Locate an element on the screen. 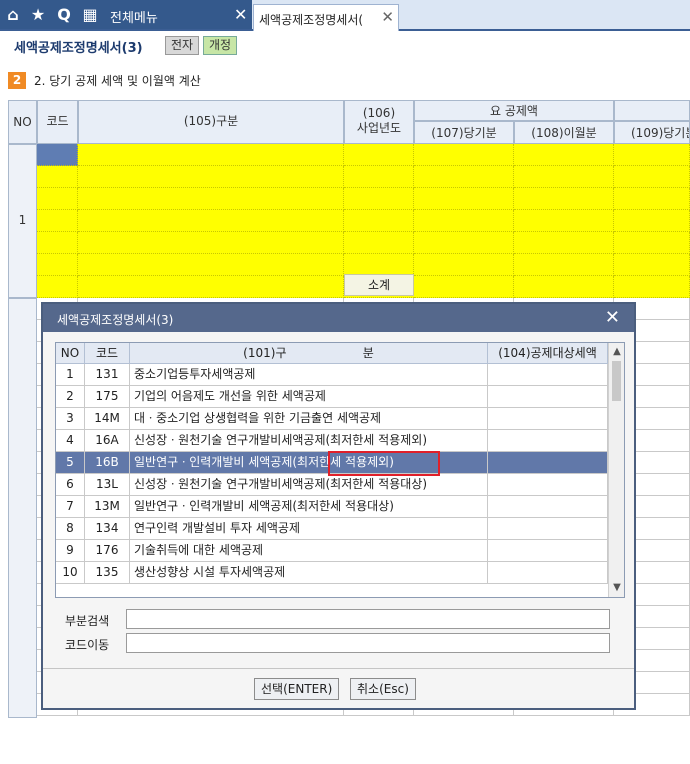 The height and width of the screenshot is (764, 690). header-group-continued is located at coordinates (652, 110).